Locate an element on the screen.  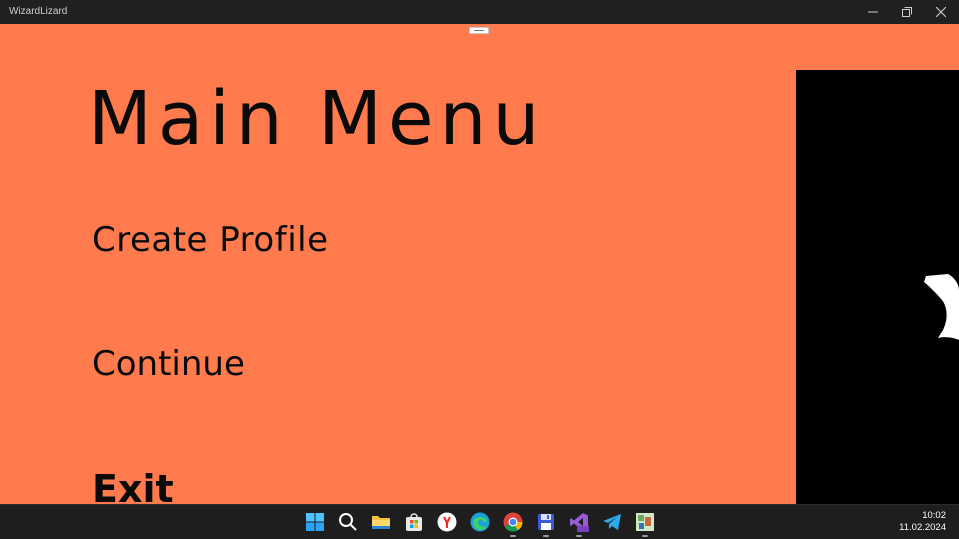
close-icon is located at coordinates (941, 12).